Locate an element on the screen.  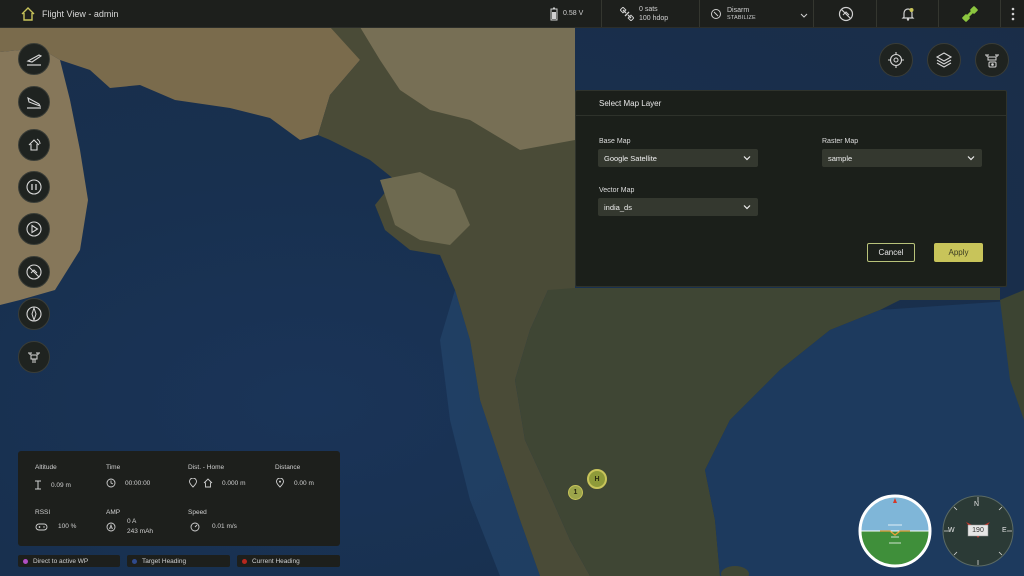
legend-direct-label: Direct to active WP is located at coordinates (61, 561).